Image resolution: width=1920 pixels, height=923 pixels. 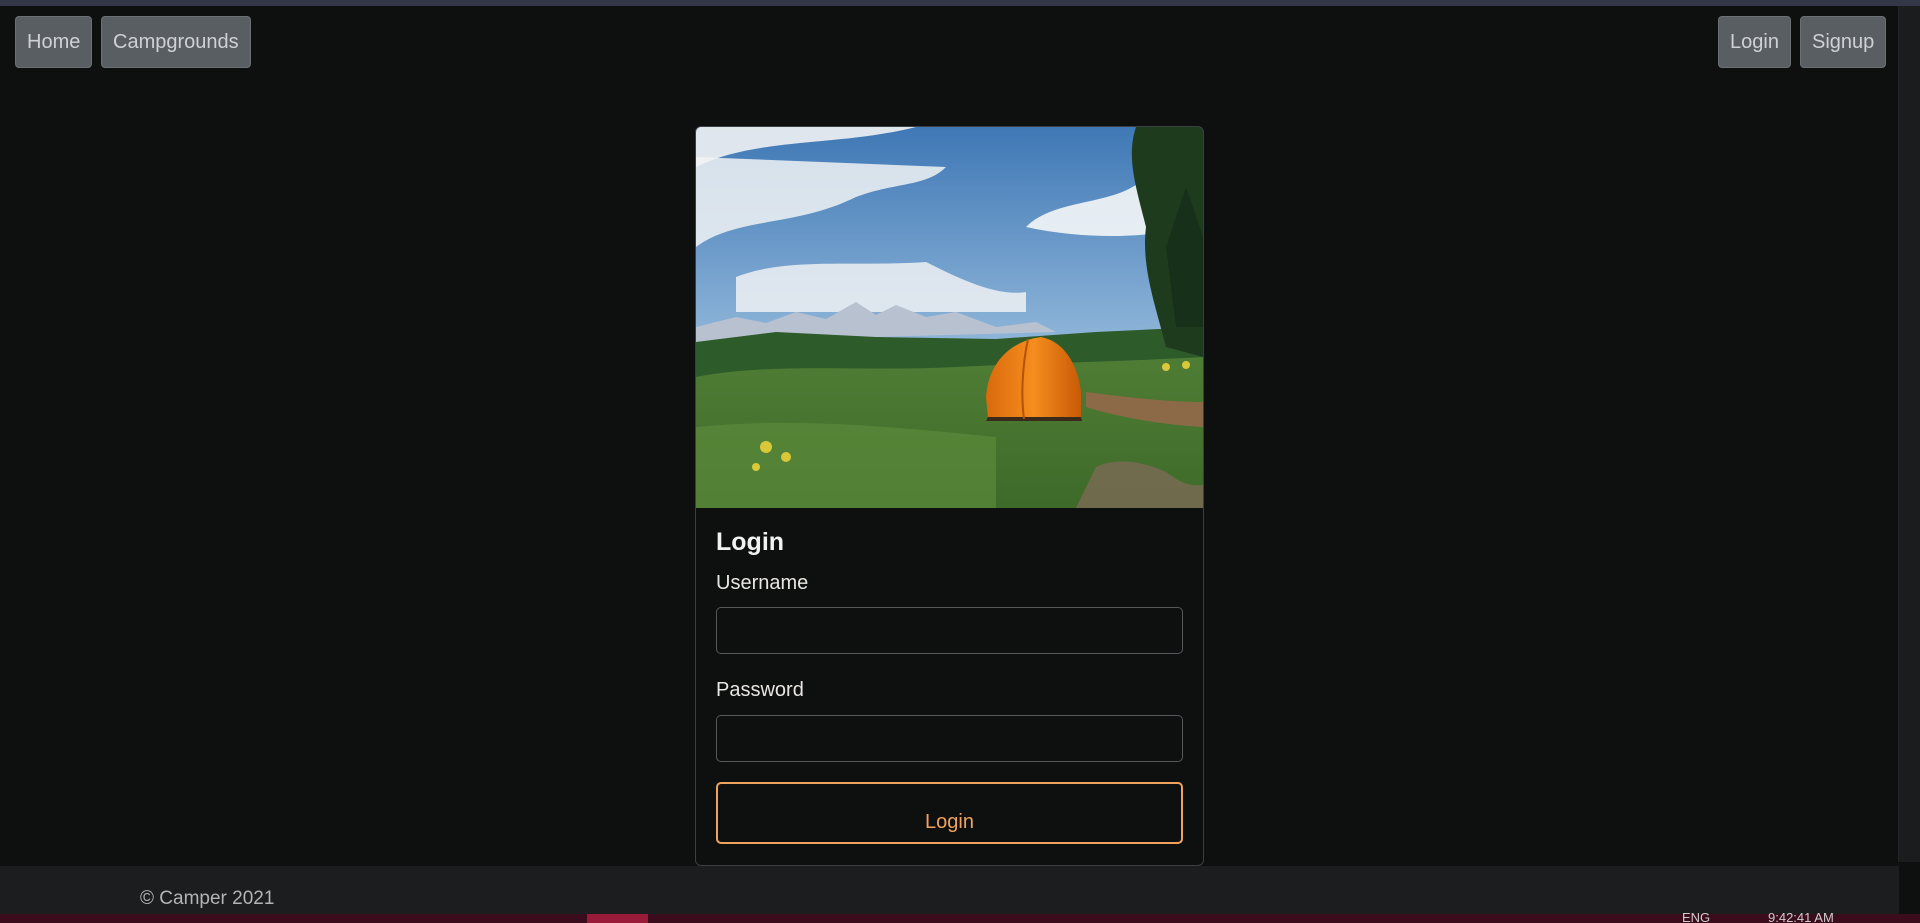 What do you see at coordinates (617, 918) in the screenshot?
I see `taskbar-active-app` at bounding box center [617, 918].